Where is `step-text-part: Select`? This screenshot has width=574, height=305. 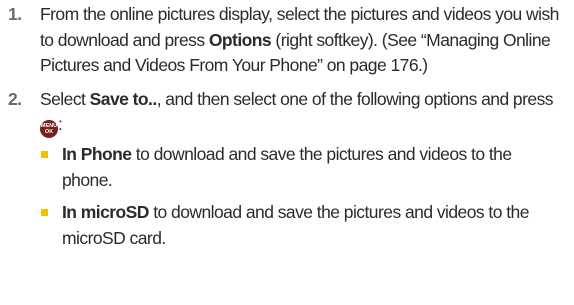
step-text-part: Select is located at coordinates (65, 98).